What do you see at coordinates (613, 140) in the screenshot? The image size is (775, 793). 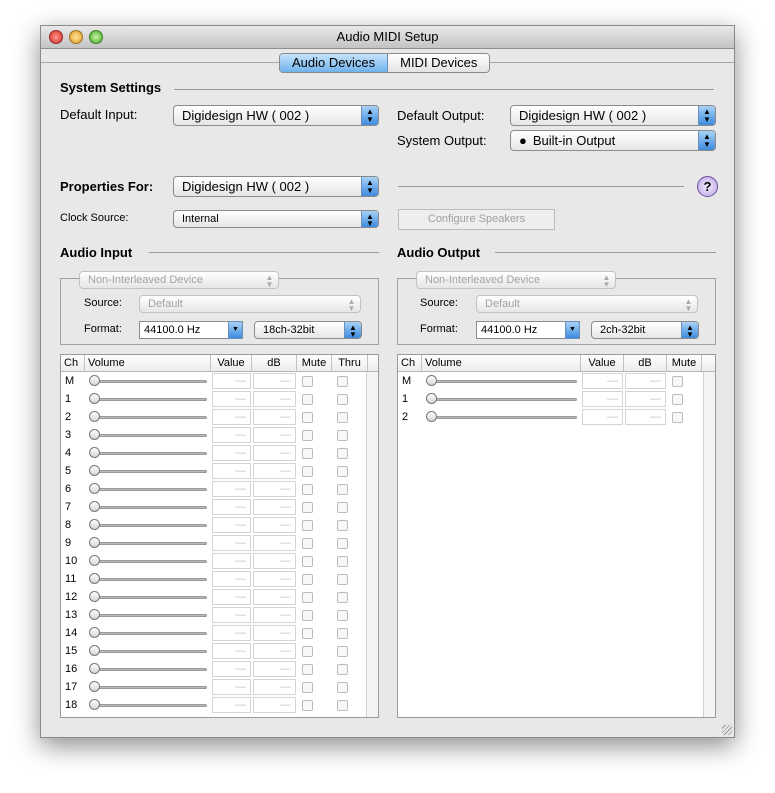 I see `system-output-select: ● Built-in Output ▲ ▼` at bounding box center [613, 140].